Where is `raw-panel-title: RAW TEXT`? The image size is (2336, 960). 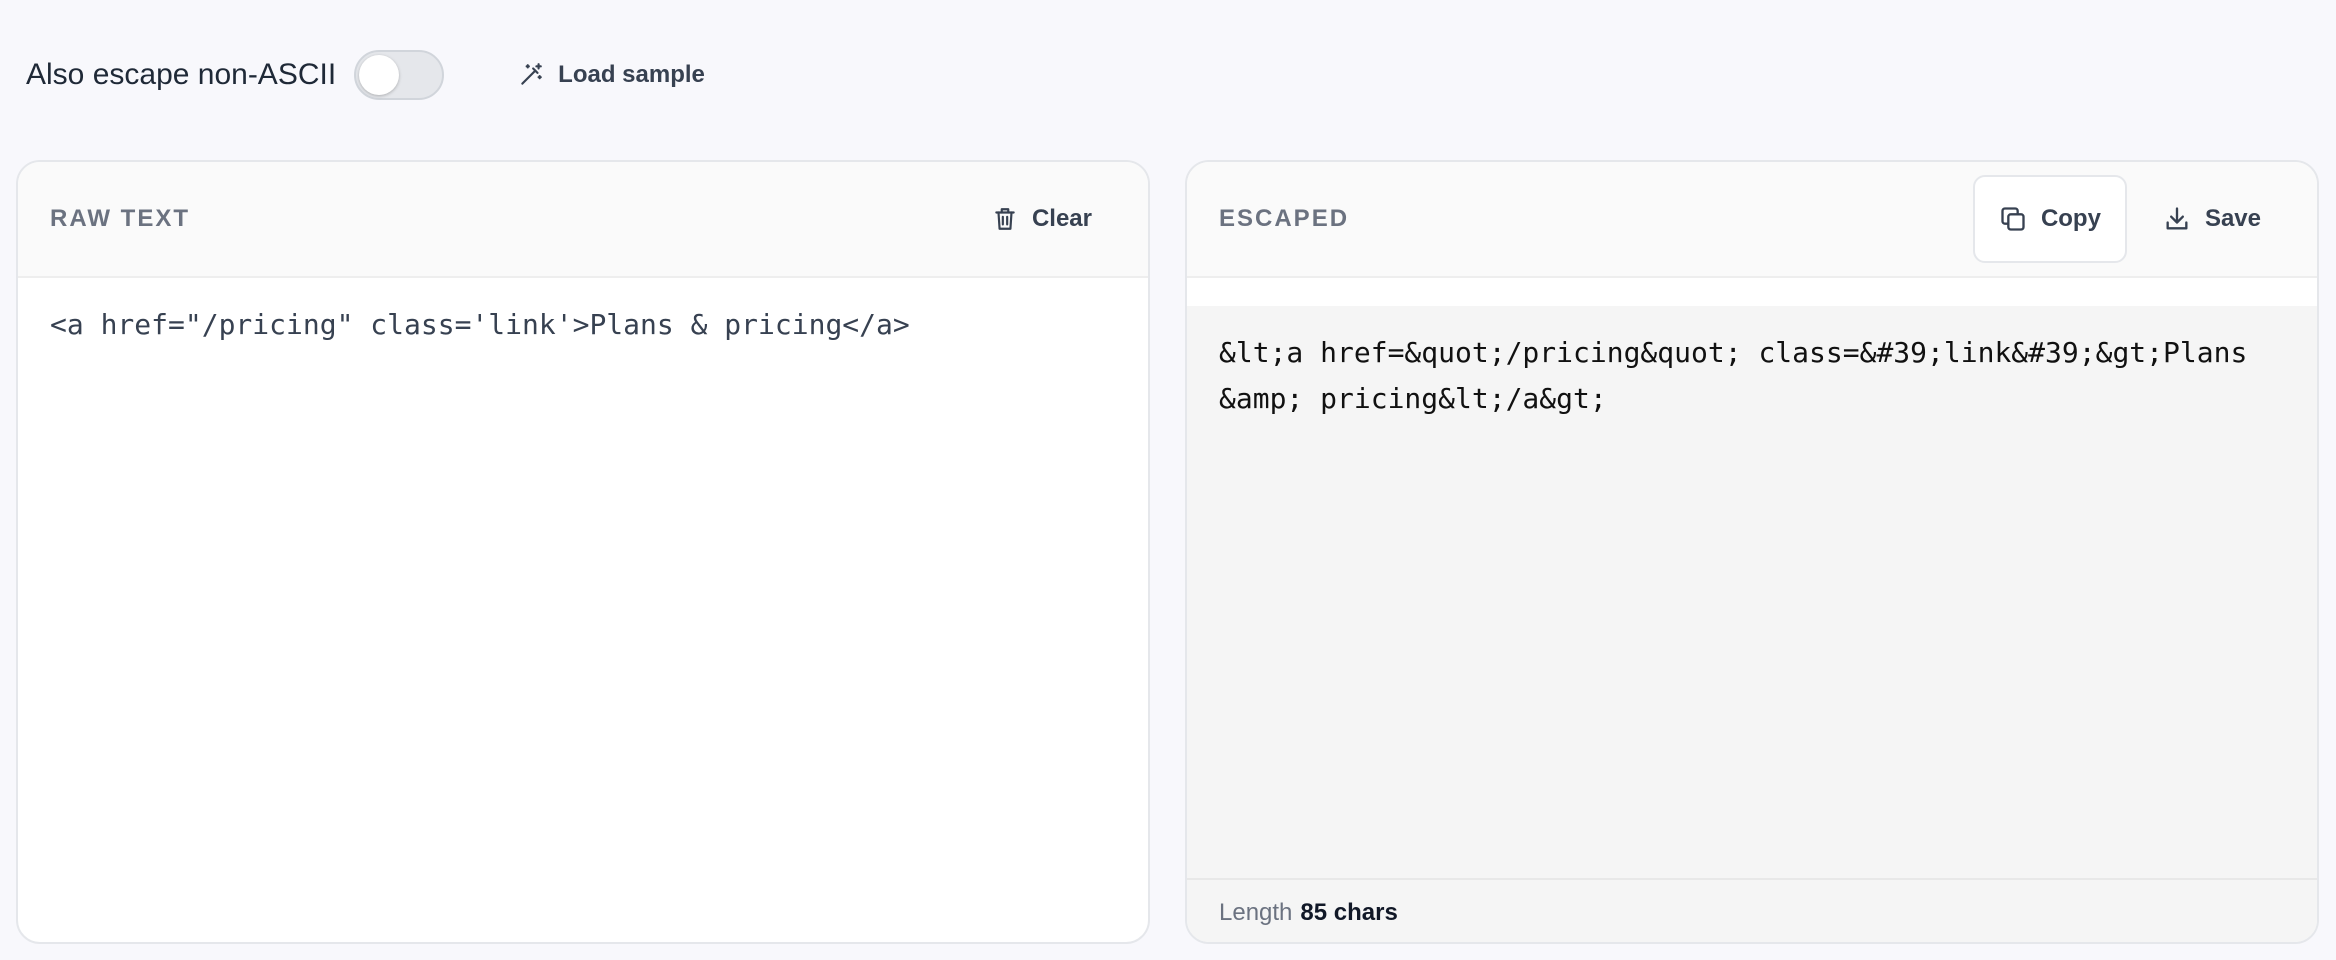
raw-panel-title: RAW TEXT is located at coordinates (120, 218).